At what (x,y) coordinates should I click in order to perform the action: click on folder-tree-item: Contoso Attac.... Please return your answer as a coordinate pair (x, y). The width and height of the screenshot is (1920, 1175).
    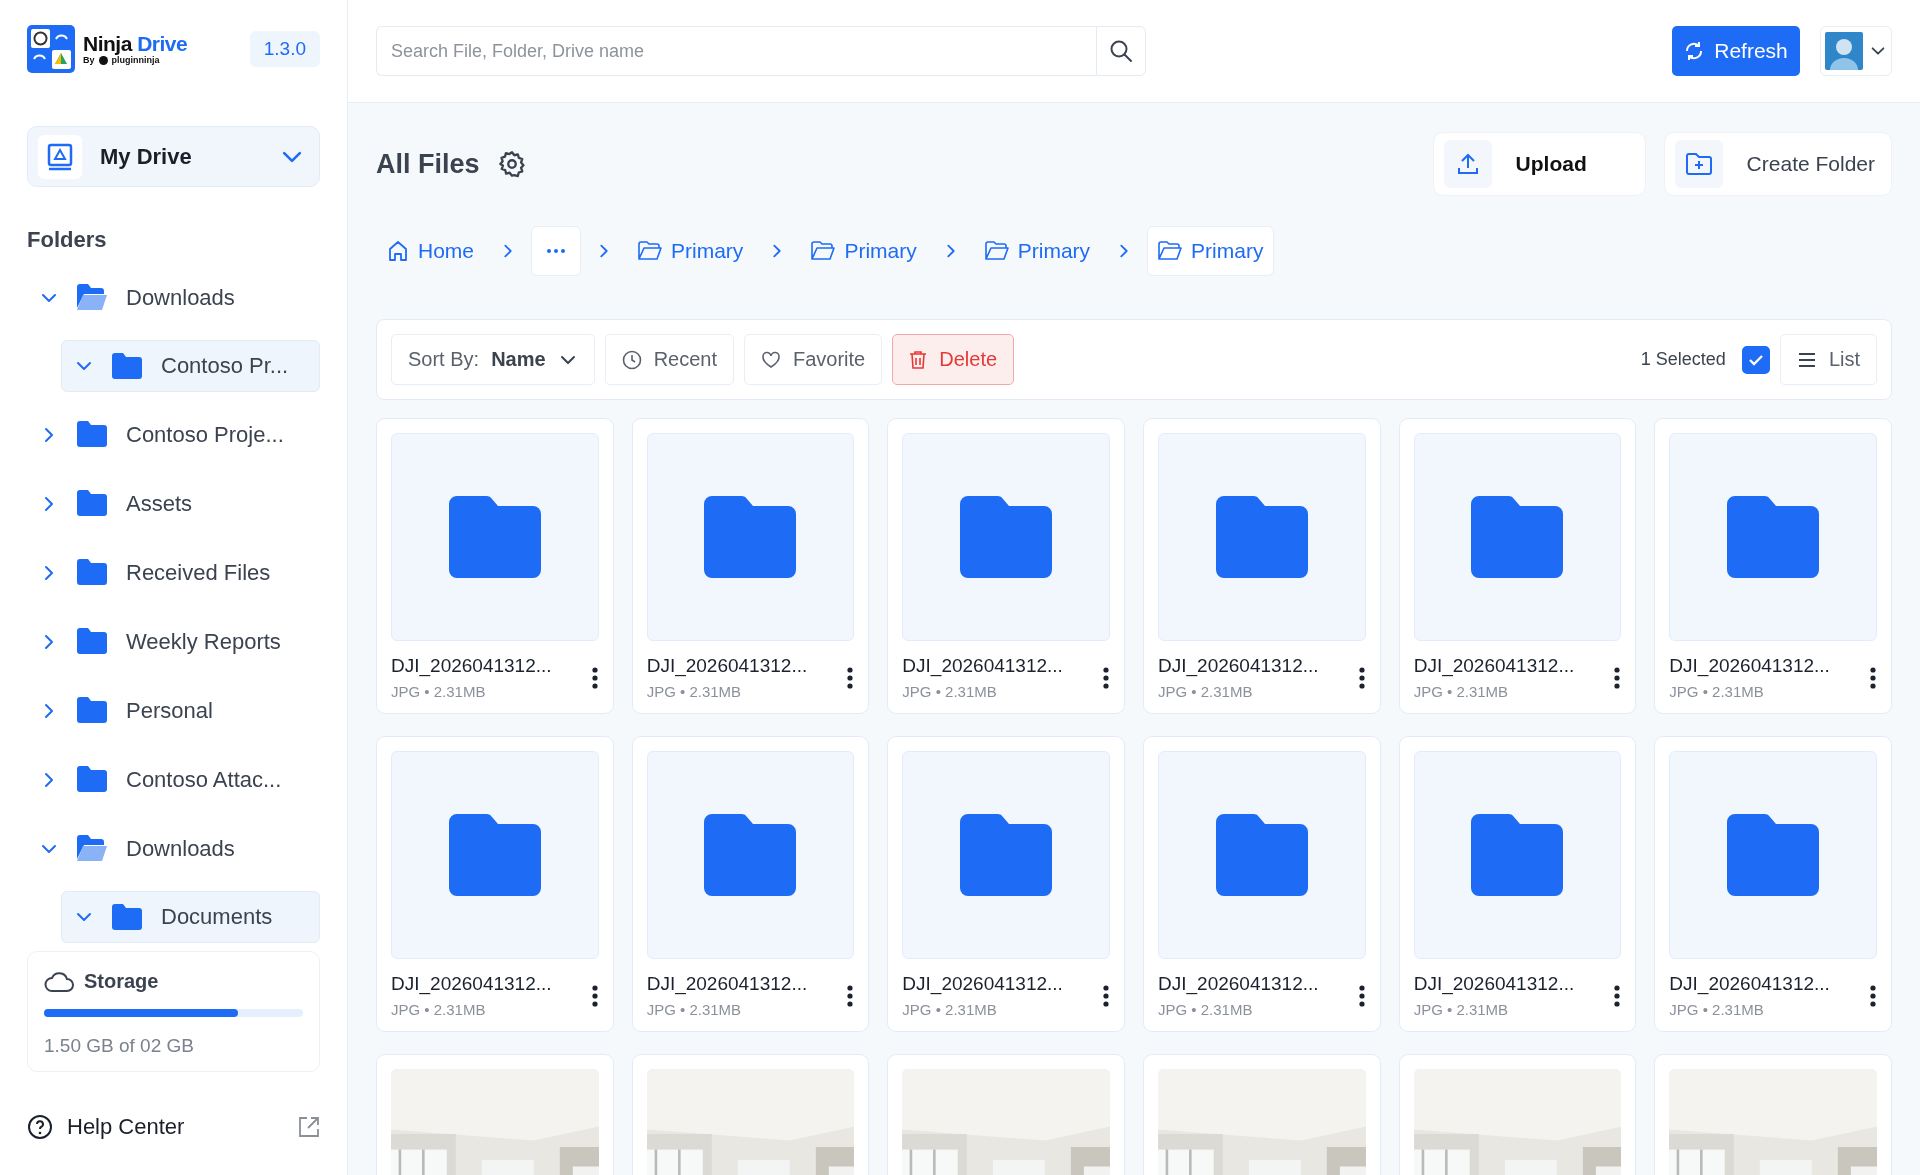
    Looking at the image, I should click on (173, 780).